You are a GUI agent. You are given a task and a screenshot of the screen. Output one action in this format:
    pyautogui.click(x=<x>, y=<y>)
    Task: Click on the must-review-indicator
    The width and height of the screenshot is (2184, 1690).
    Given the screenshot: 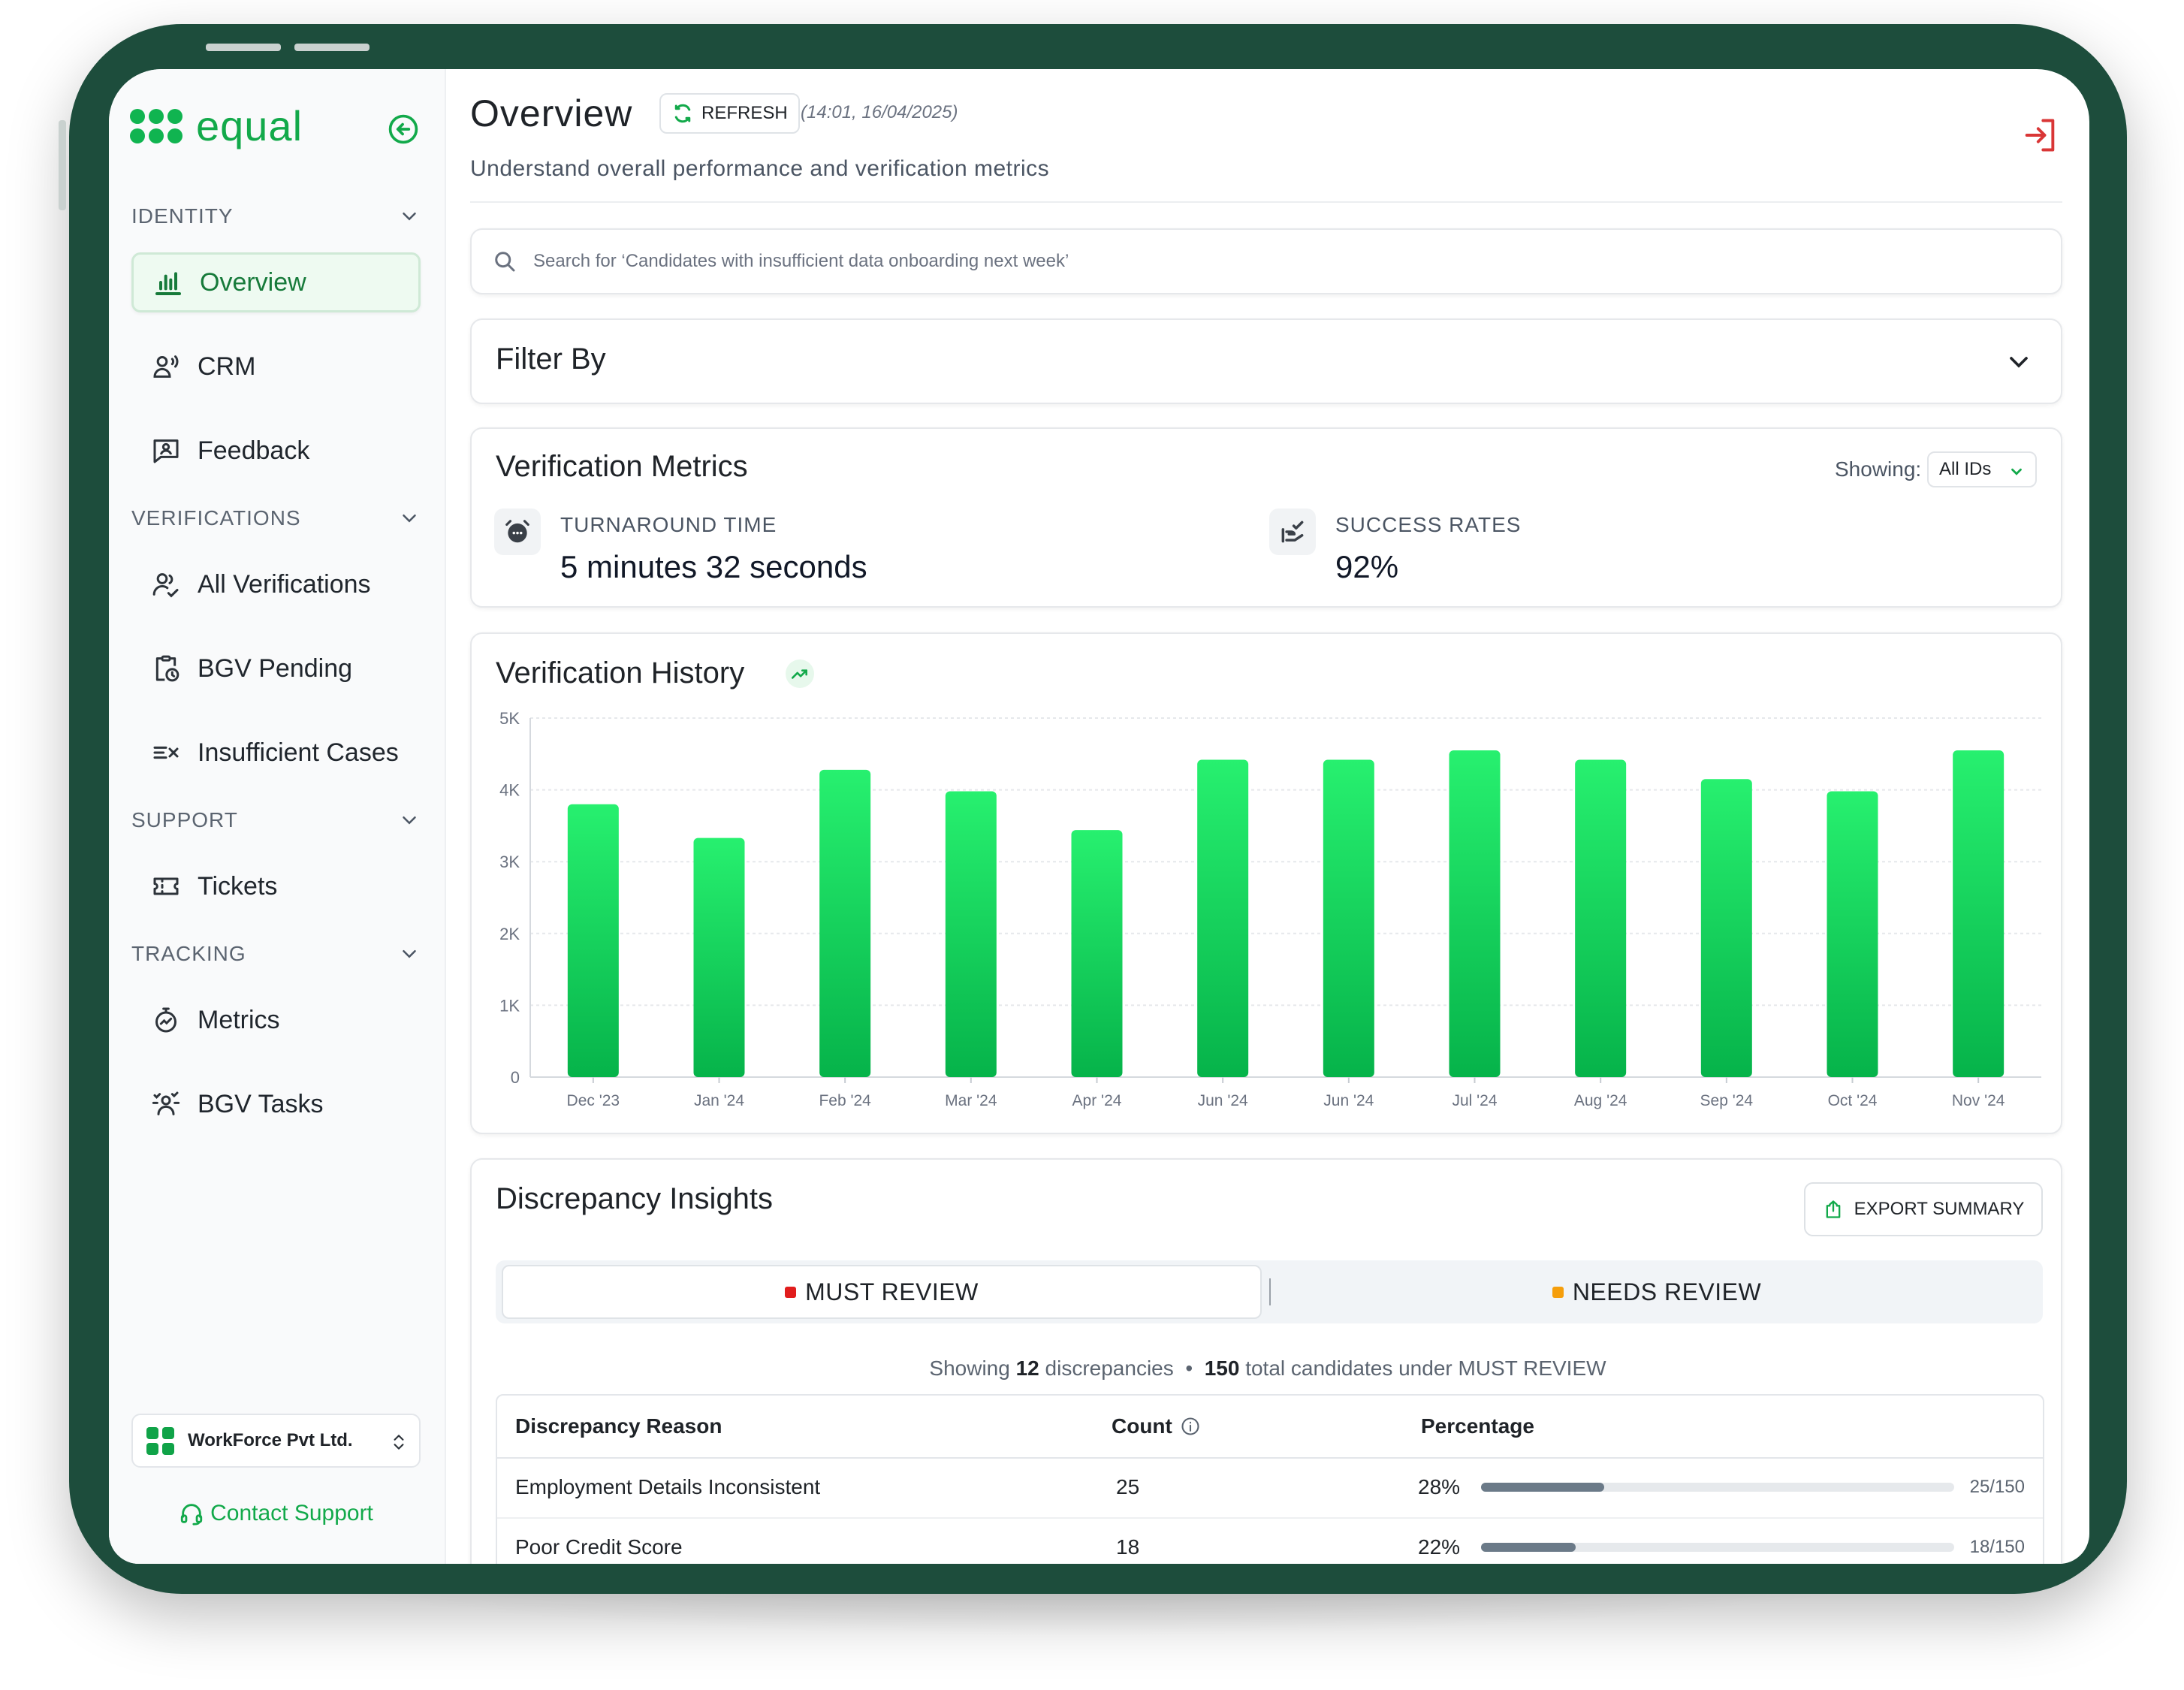 What is the action you would take?
    pyautogui.click(x=791, y=1292)
    